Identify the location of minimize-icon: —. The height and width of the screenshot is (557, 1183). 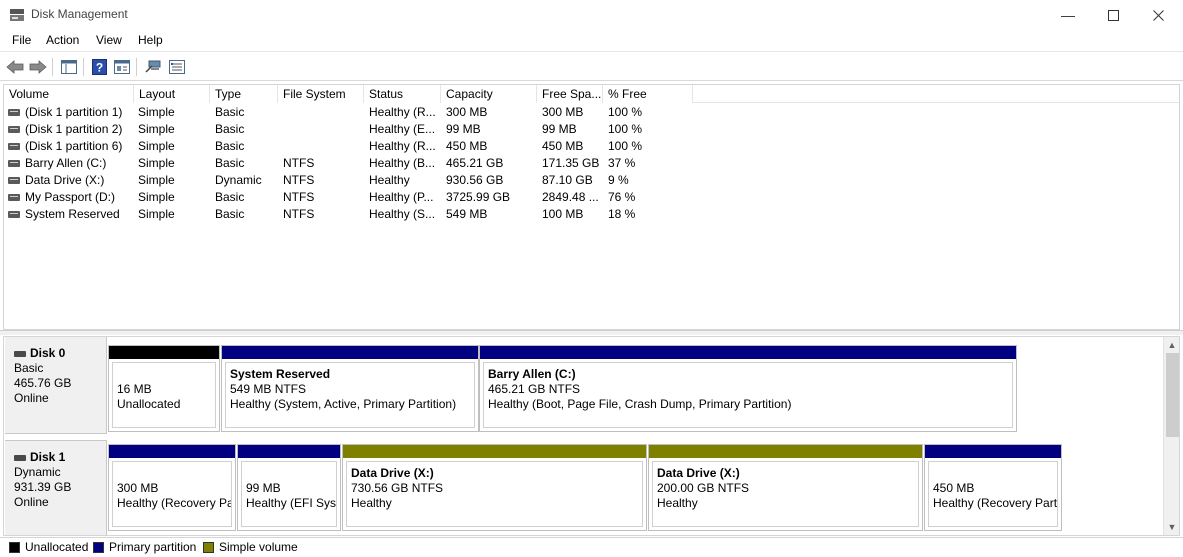
(1068, 15).